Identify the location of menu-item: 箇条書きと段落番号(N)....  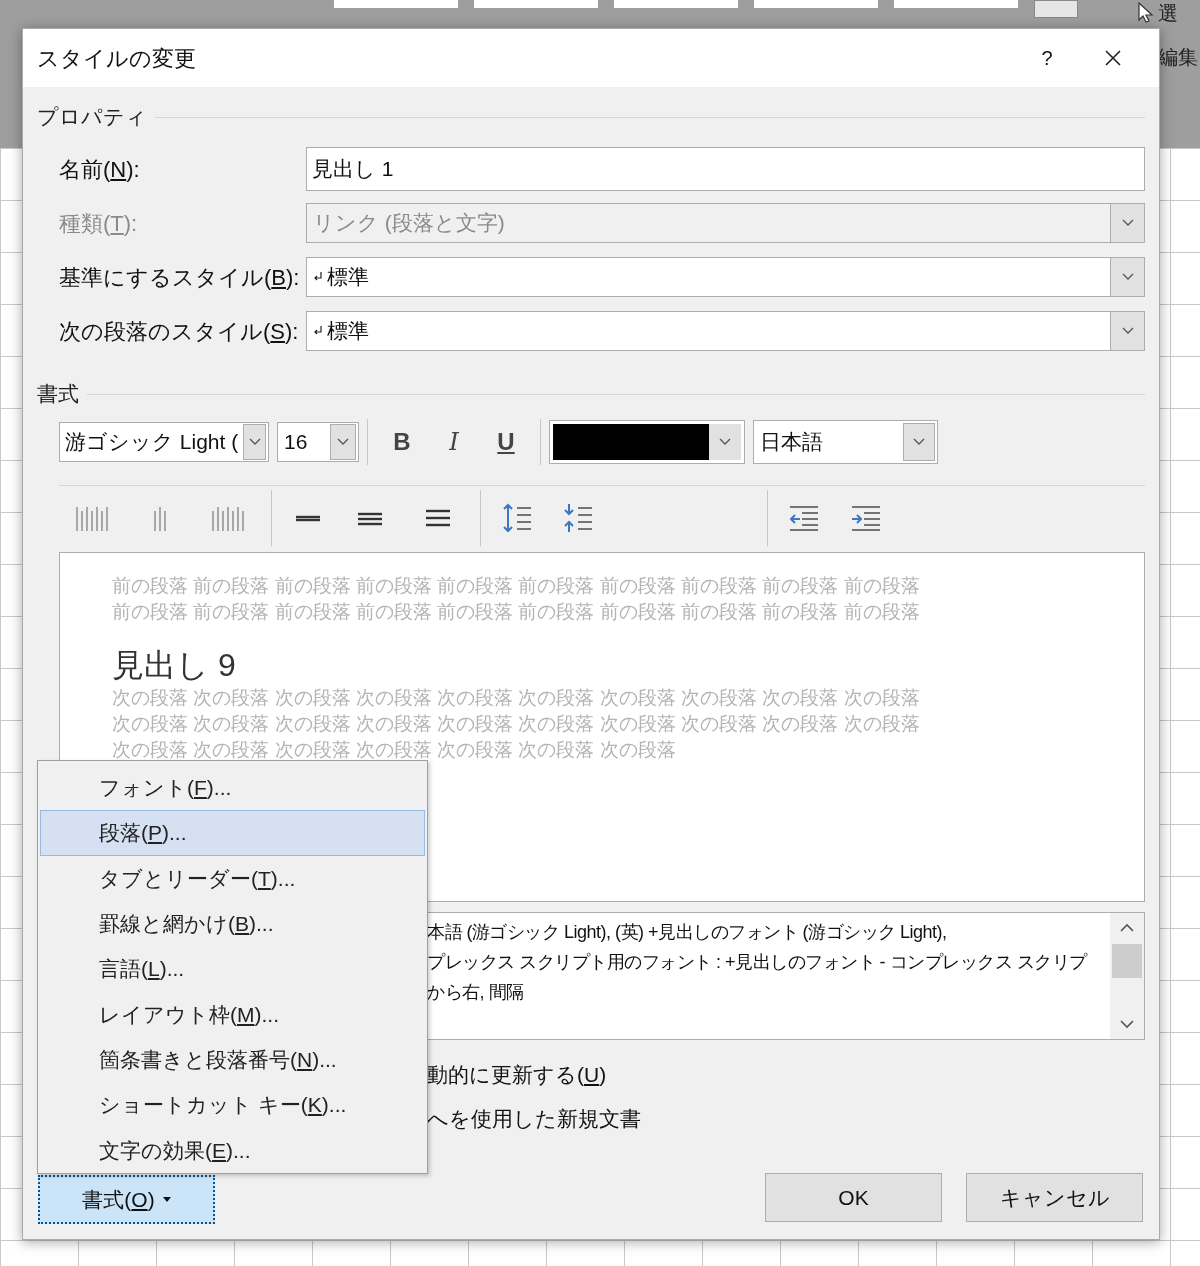
(232, 1059).